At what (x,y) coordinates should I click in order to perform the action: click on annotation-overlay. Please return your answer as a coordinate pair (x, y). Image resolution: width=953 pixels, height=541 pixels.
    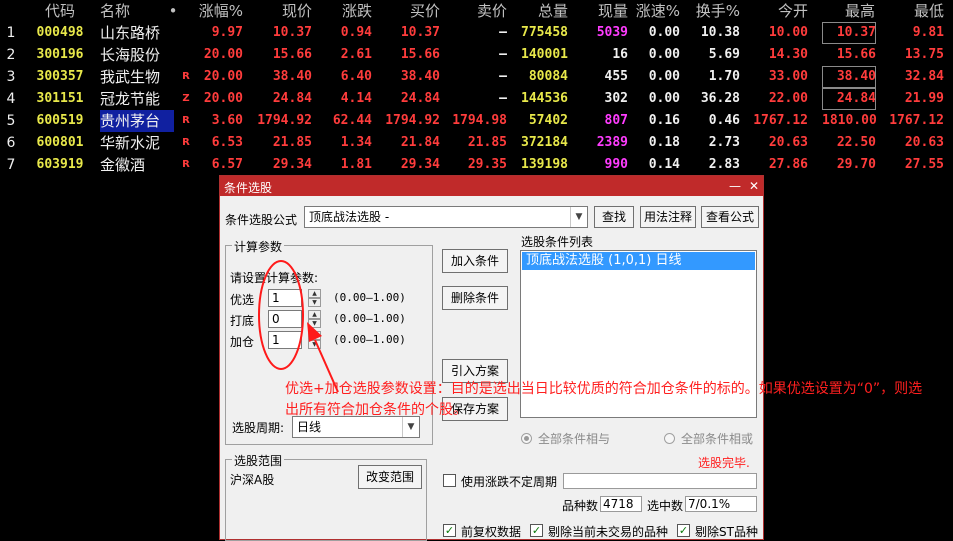
    Looking at the image, I should click on (298, 326).